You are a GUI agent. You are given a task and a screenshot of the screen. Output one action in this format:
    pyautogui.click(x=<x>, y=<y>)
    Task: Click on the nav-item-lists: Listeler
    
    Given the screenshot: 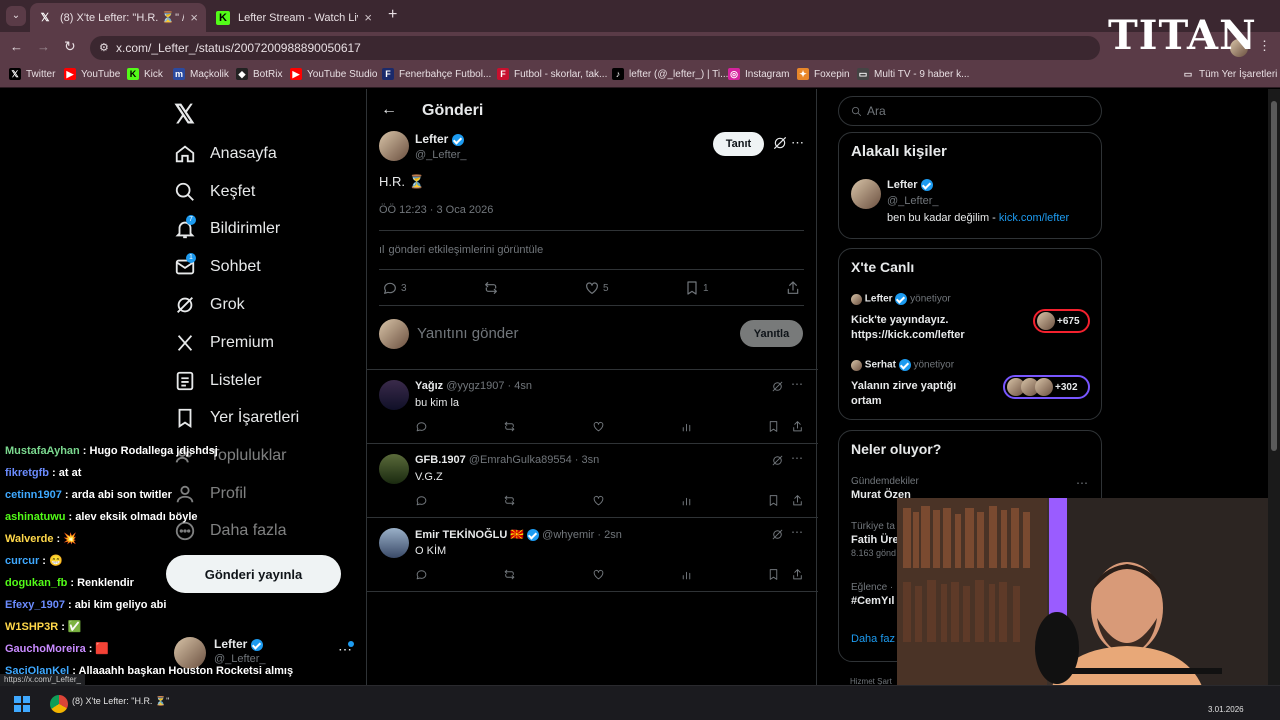 What is the action you would take?
    pyautogui.click(x=218, y=381)
    